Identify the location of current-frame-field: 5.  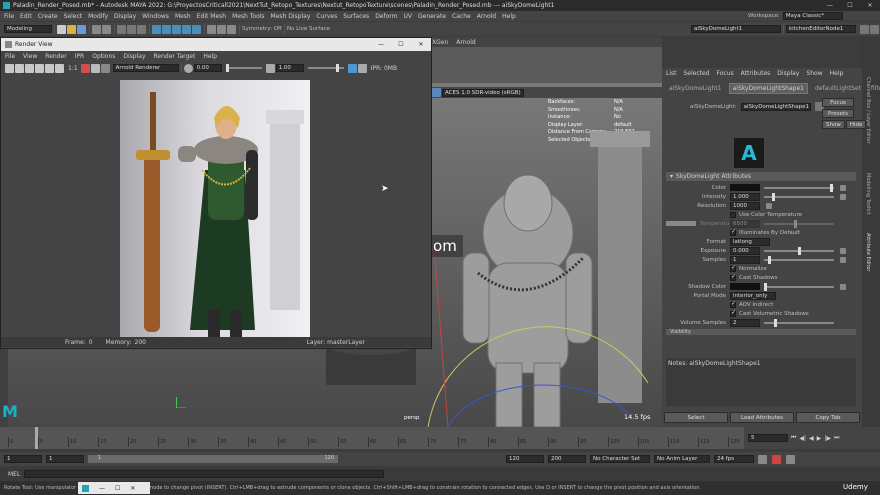
(768, 438).